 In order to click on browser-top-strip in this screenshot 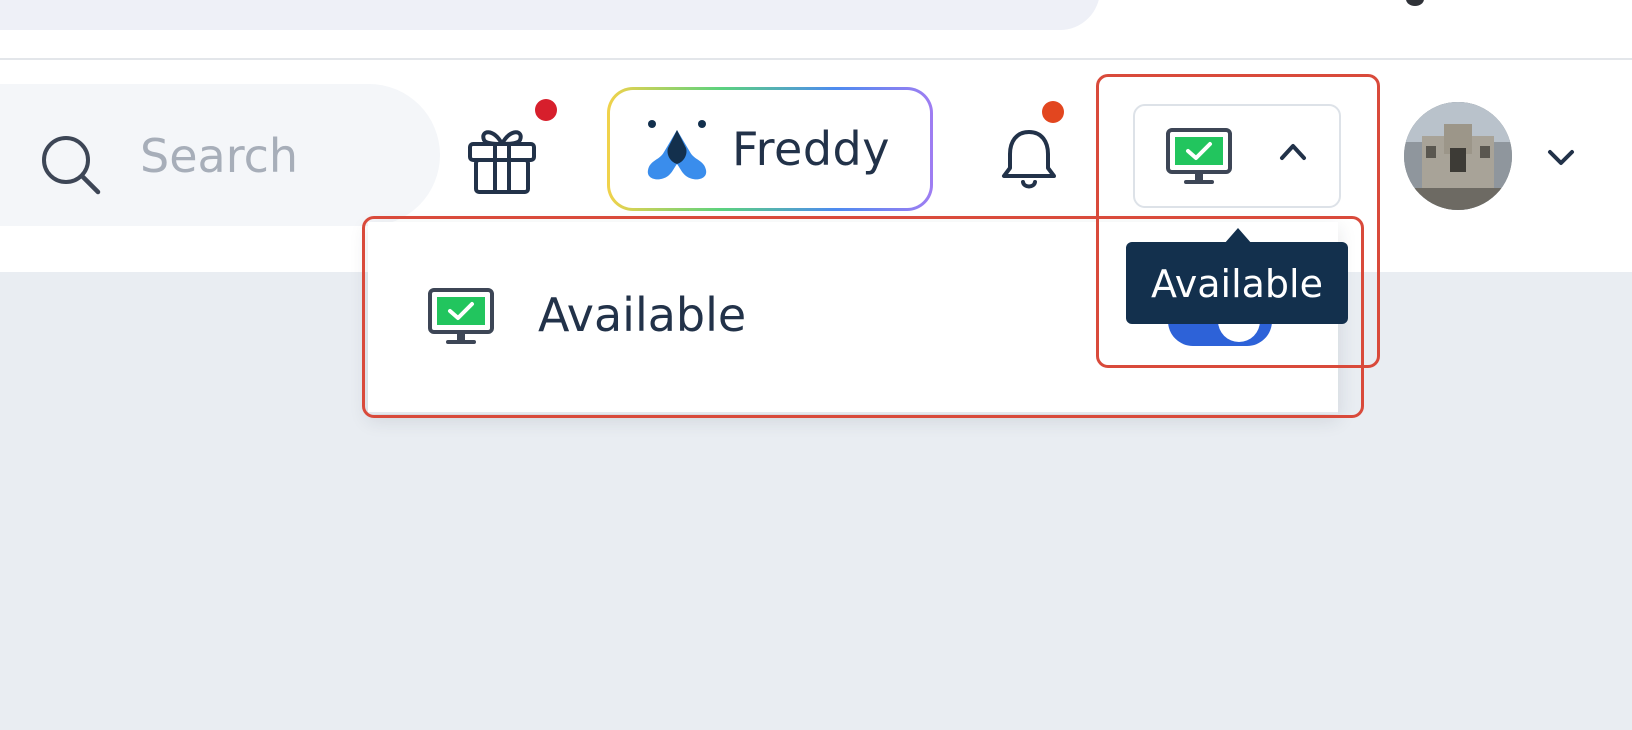, I will do `click(816, 30)`.